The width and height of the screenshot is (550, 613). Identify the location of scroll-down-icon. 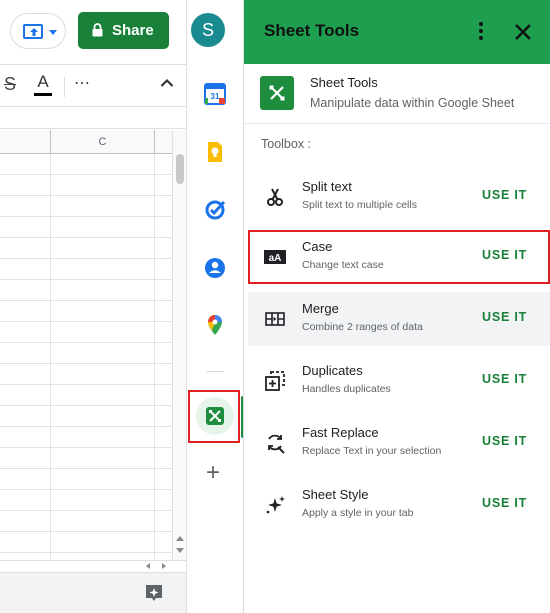
(180, 550).